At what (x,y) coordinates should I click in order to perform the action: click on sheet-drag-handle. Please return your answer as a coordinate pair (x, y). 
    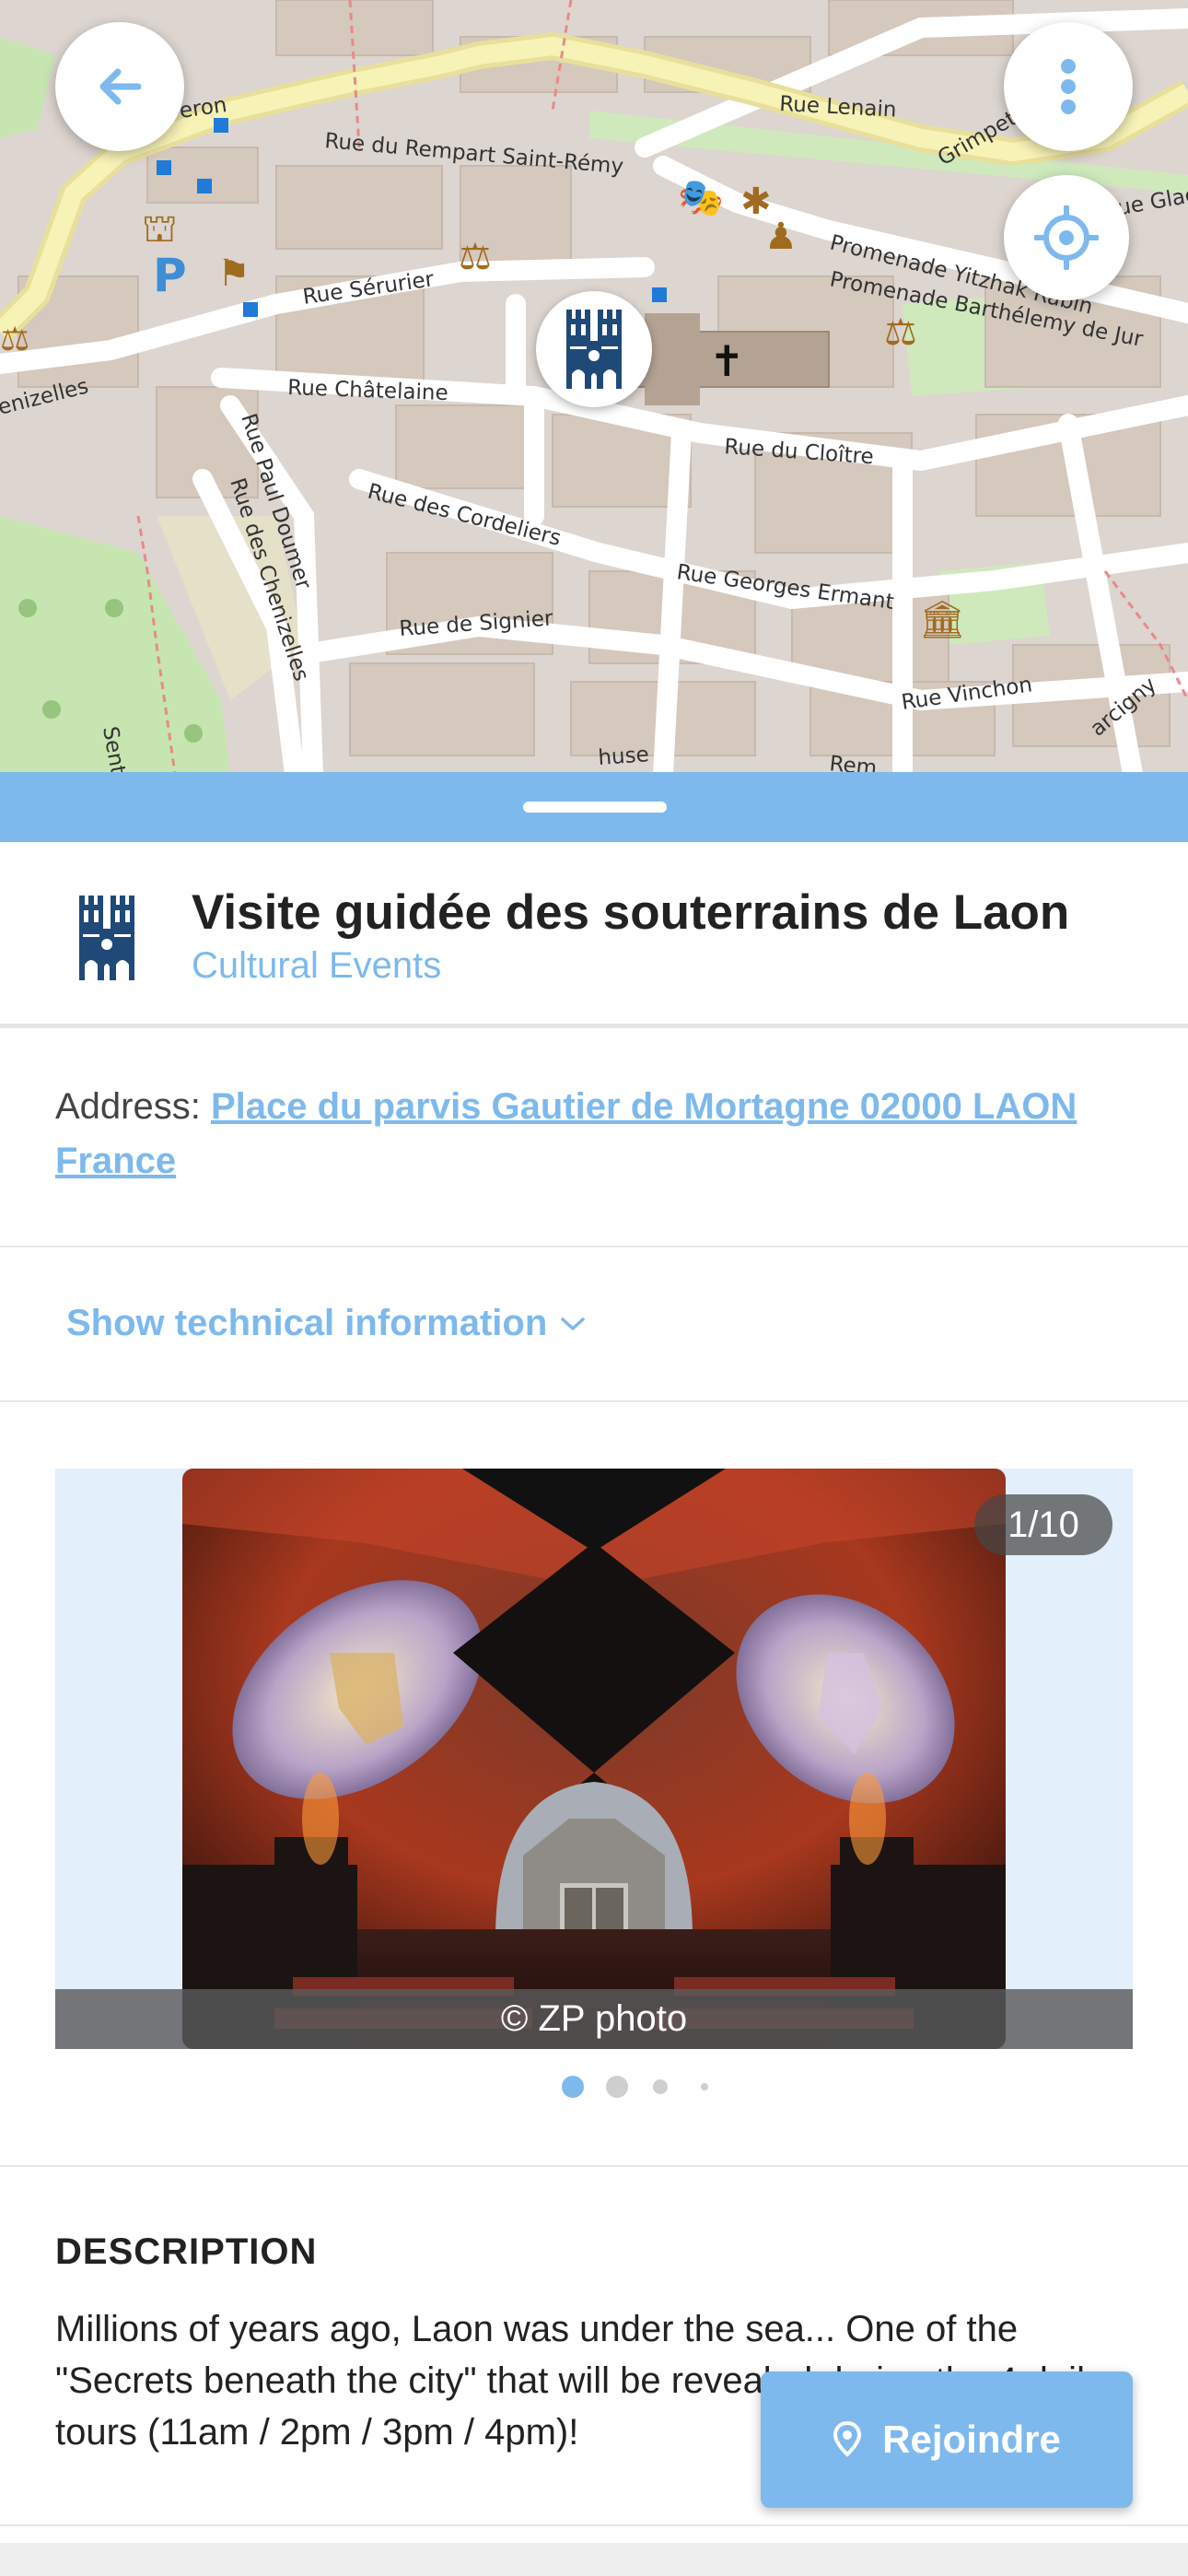
    Looking at the image, I should click on (595, 807).